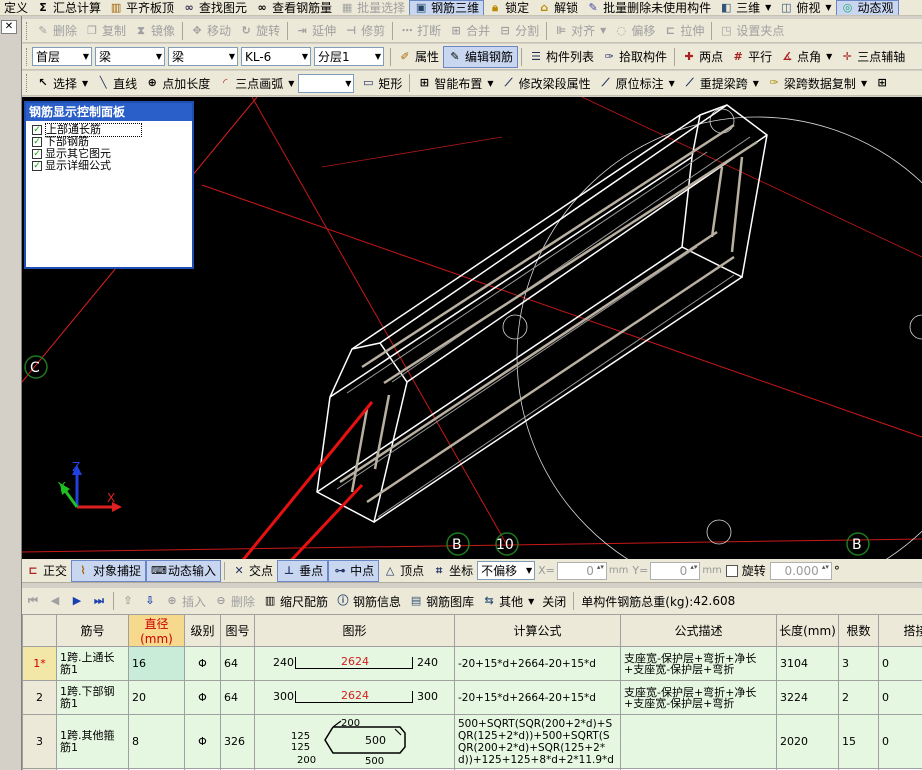 The height and width of the screenshot is (770, 922). I want to click on cell-shape: 200 125 125 500 200 500, so click(354, 741).